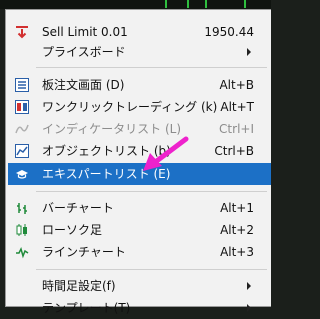 This screenshot has width=320, height=319. Describe the element at coordinates (85, 32) in the screenshot. I see `menu-item-label: Sell Limit 0.01` at that location.